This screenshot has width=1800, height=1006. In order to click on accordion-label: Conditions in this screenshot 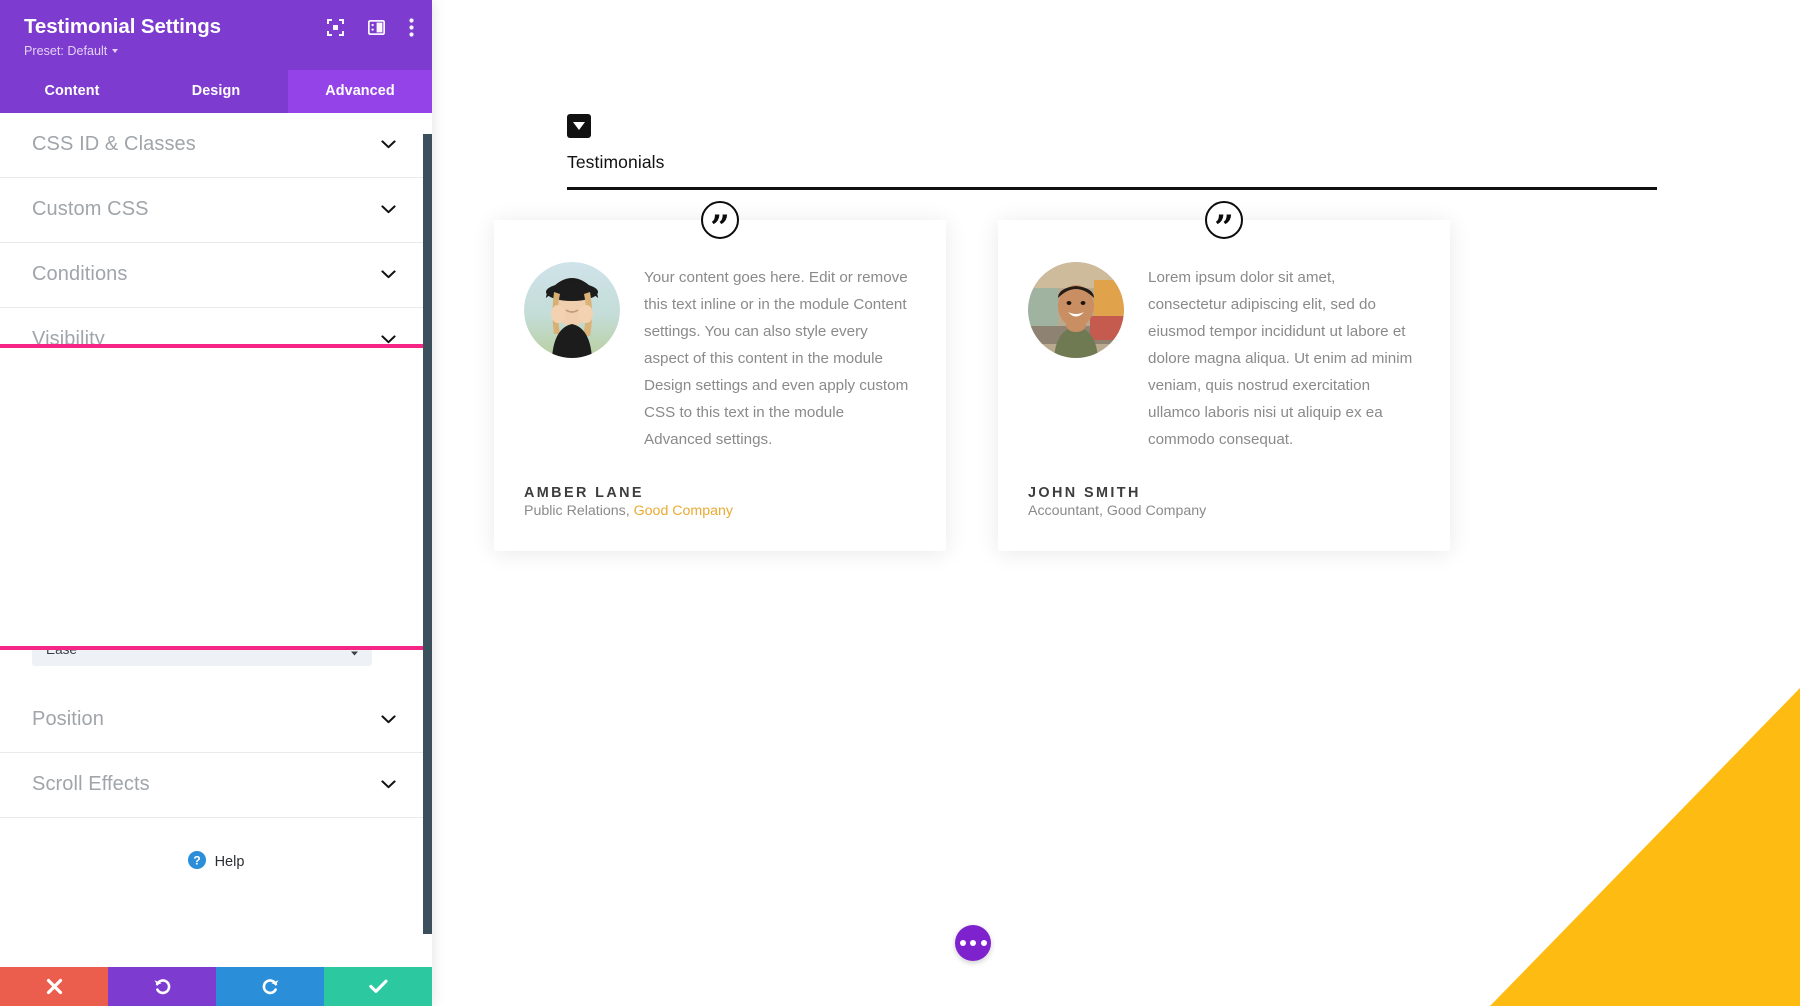, I will do `click(80, 274)`.